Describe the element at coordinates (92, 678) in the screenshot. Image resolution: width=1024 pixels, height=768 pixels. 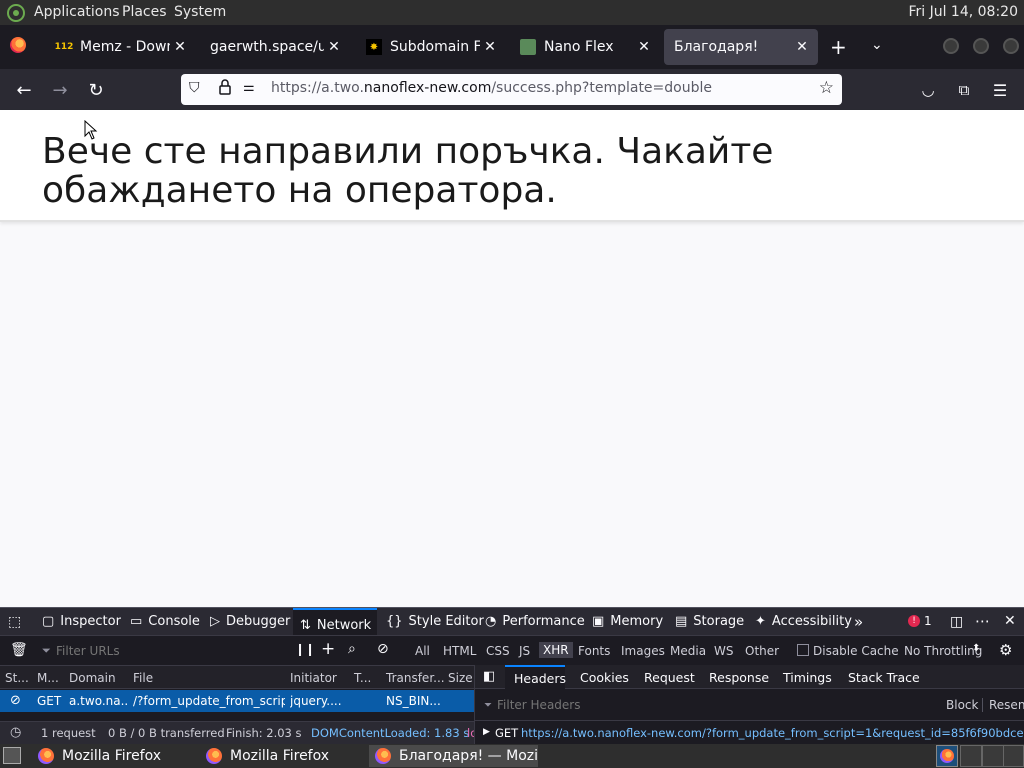
I see `col-domain: Domain` at that location.